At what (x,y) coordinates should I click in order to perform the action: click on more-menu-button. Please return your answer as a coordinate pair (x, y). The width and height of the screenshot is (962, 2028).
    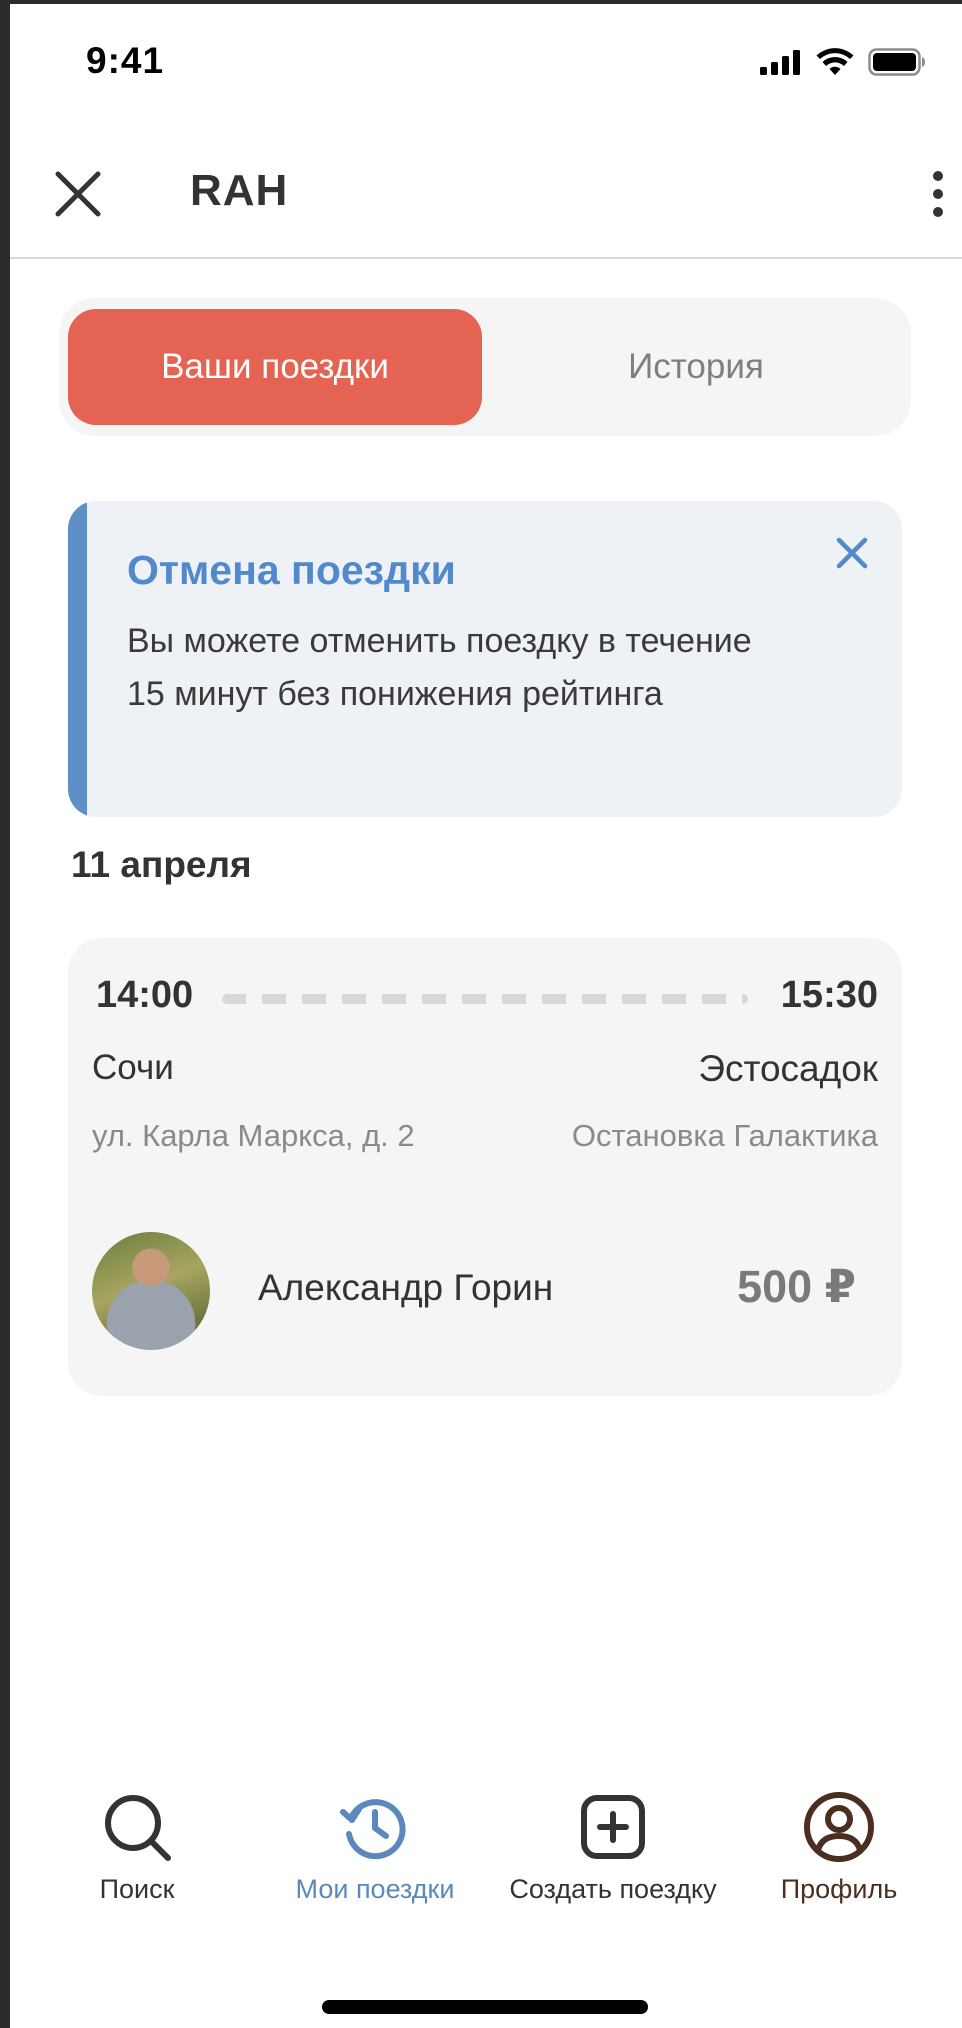
    Looking at the image, I should click on (938, 194).